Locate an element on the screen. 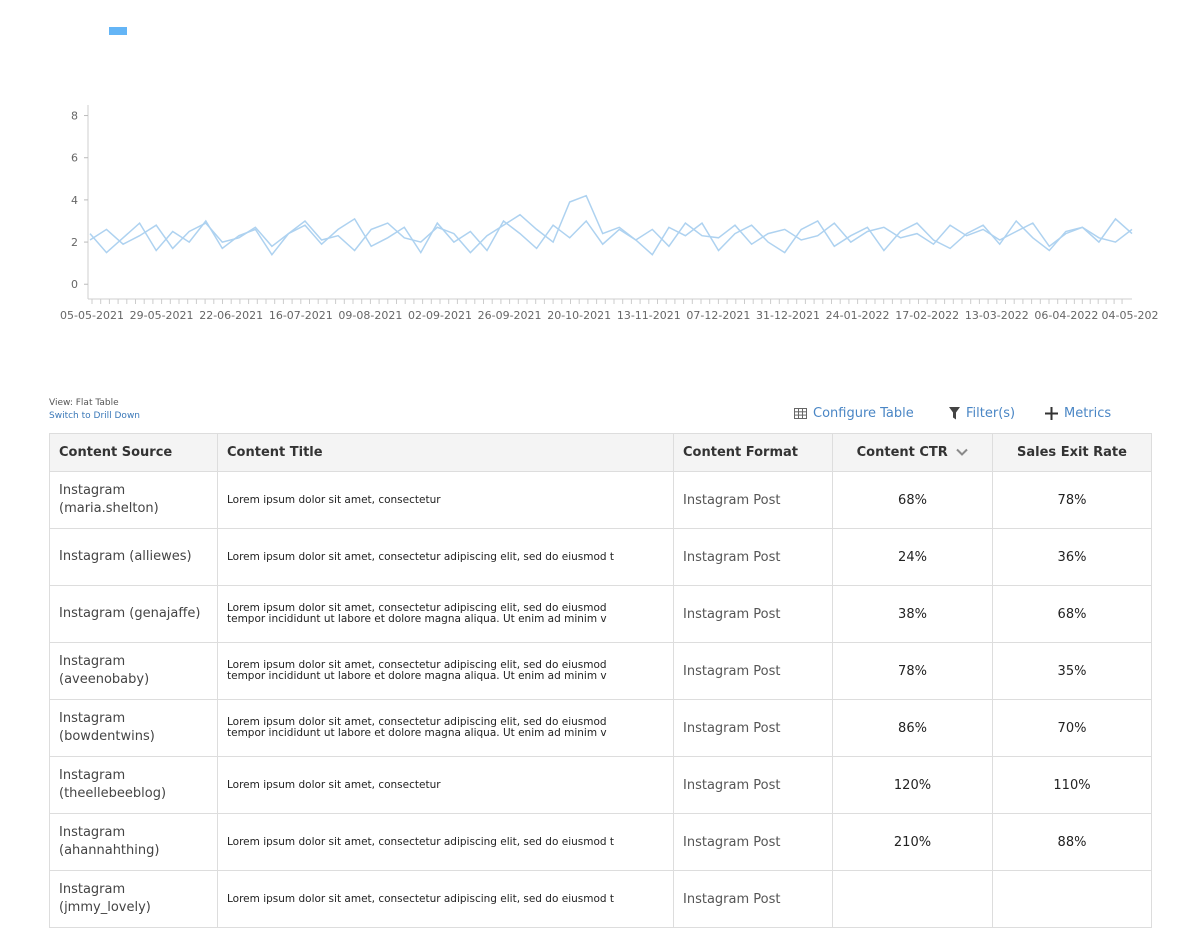  column-header-content-ctr: Content CTR is located at coordinates (912, 452).